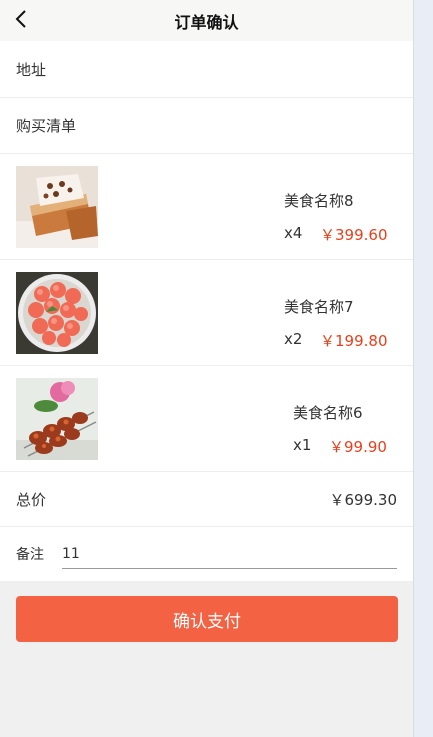  What do you see at coordinates (363, 499) in the screenshot?
I see `total-value: ￥699.30` at bounding box center [363, 499].